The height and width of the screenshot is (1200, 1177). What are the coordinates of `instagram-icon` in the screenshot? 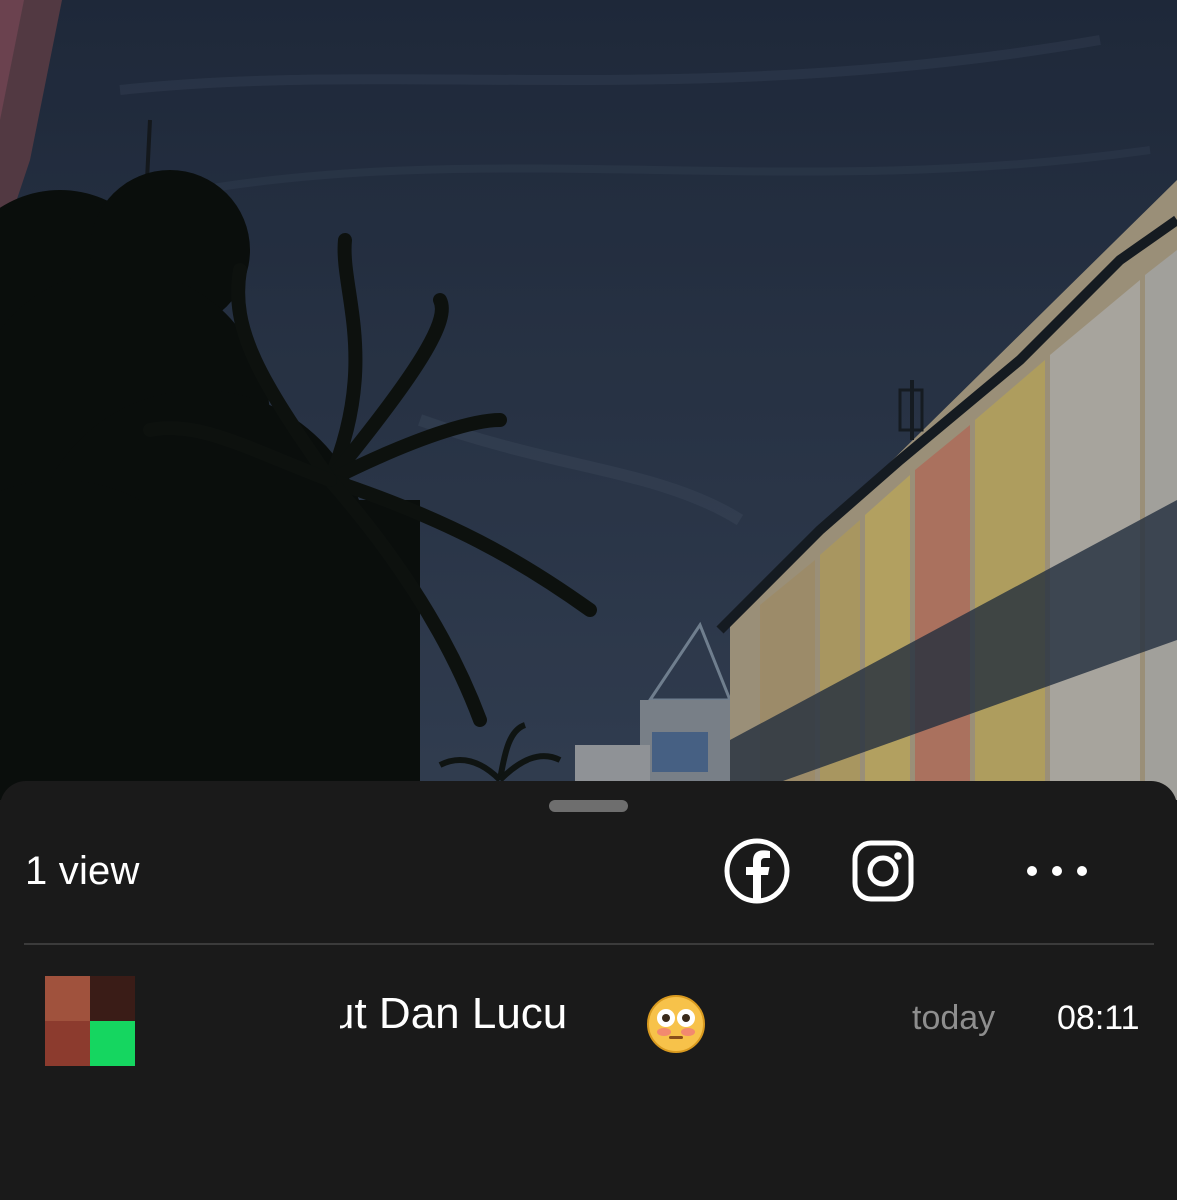 It's located at (883, 871).